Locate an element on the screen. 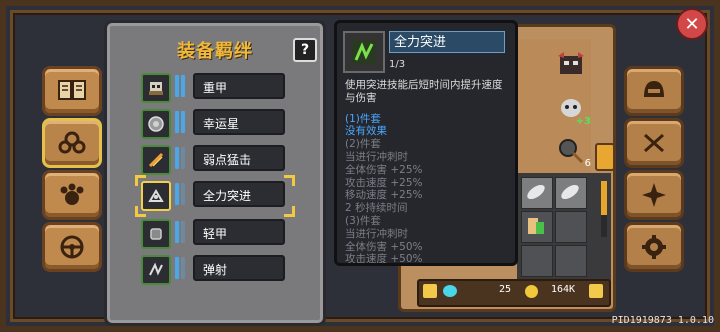 The height and width of the screenshot is (332, 720). helmet-icon is located at coordinates (654, 89).